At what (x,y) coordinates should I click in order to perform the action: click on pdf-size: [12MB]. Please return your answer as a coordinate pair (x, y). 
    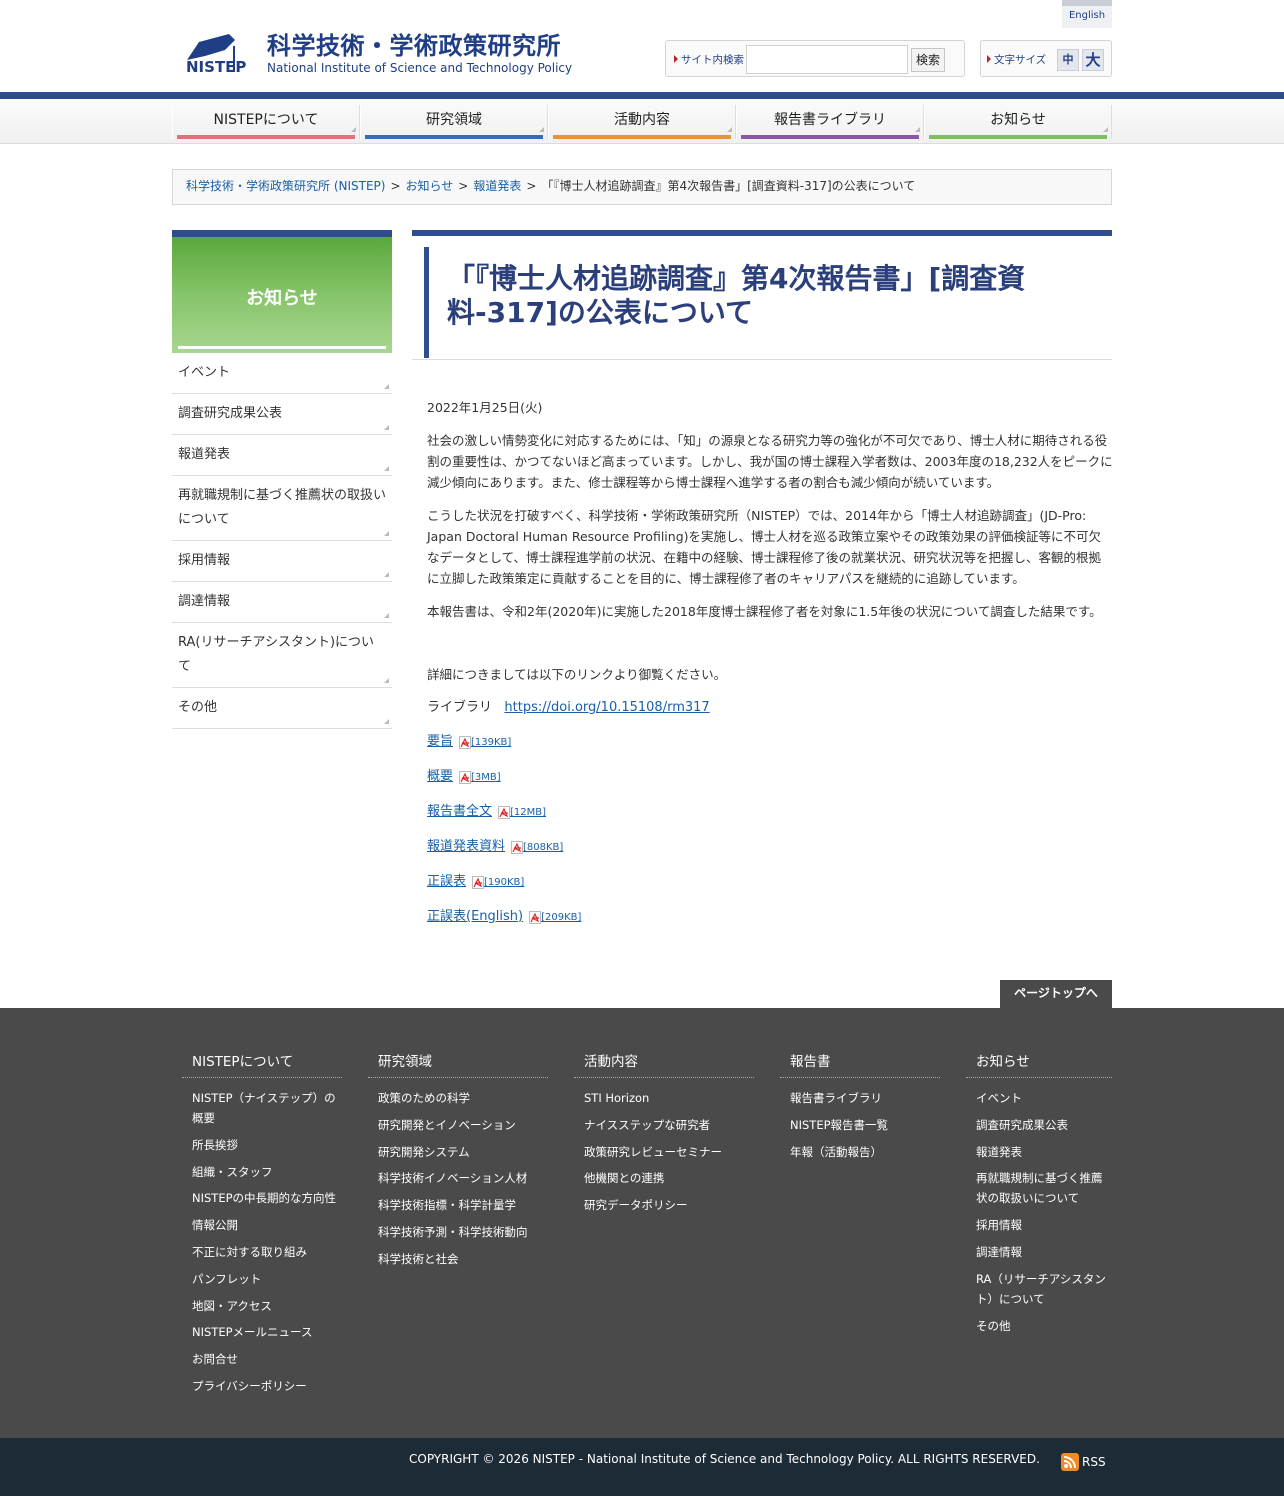
    Looking at the image, I should click on (528, 812).